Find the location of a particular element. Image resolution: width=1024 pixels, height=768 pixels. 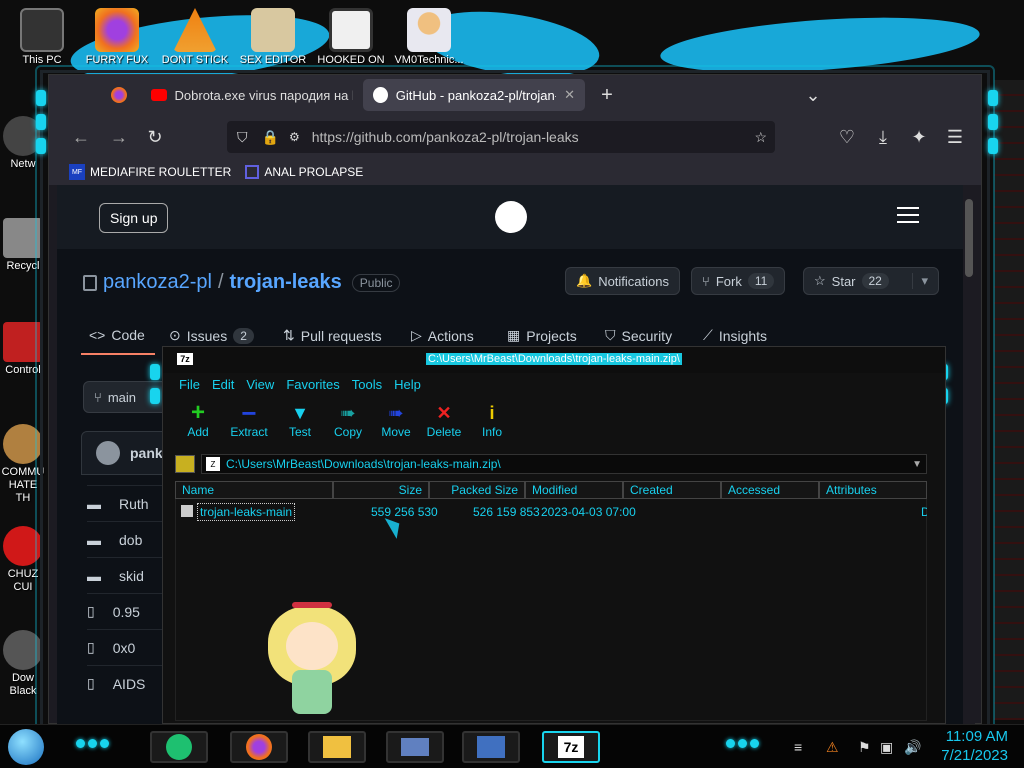

hook-app-icon is located at coordinates (351, 30).